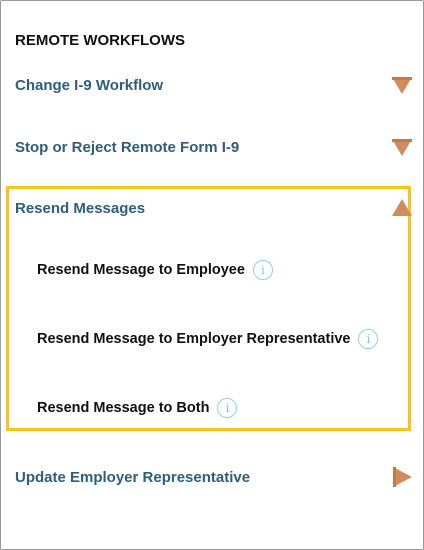 This screenshot has height=550, width=424. Describe the element at coordinates (214, 85) in the screenshot. I see `change-i9-workflow-item: Change I-9 Workflow` at that location.